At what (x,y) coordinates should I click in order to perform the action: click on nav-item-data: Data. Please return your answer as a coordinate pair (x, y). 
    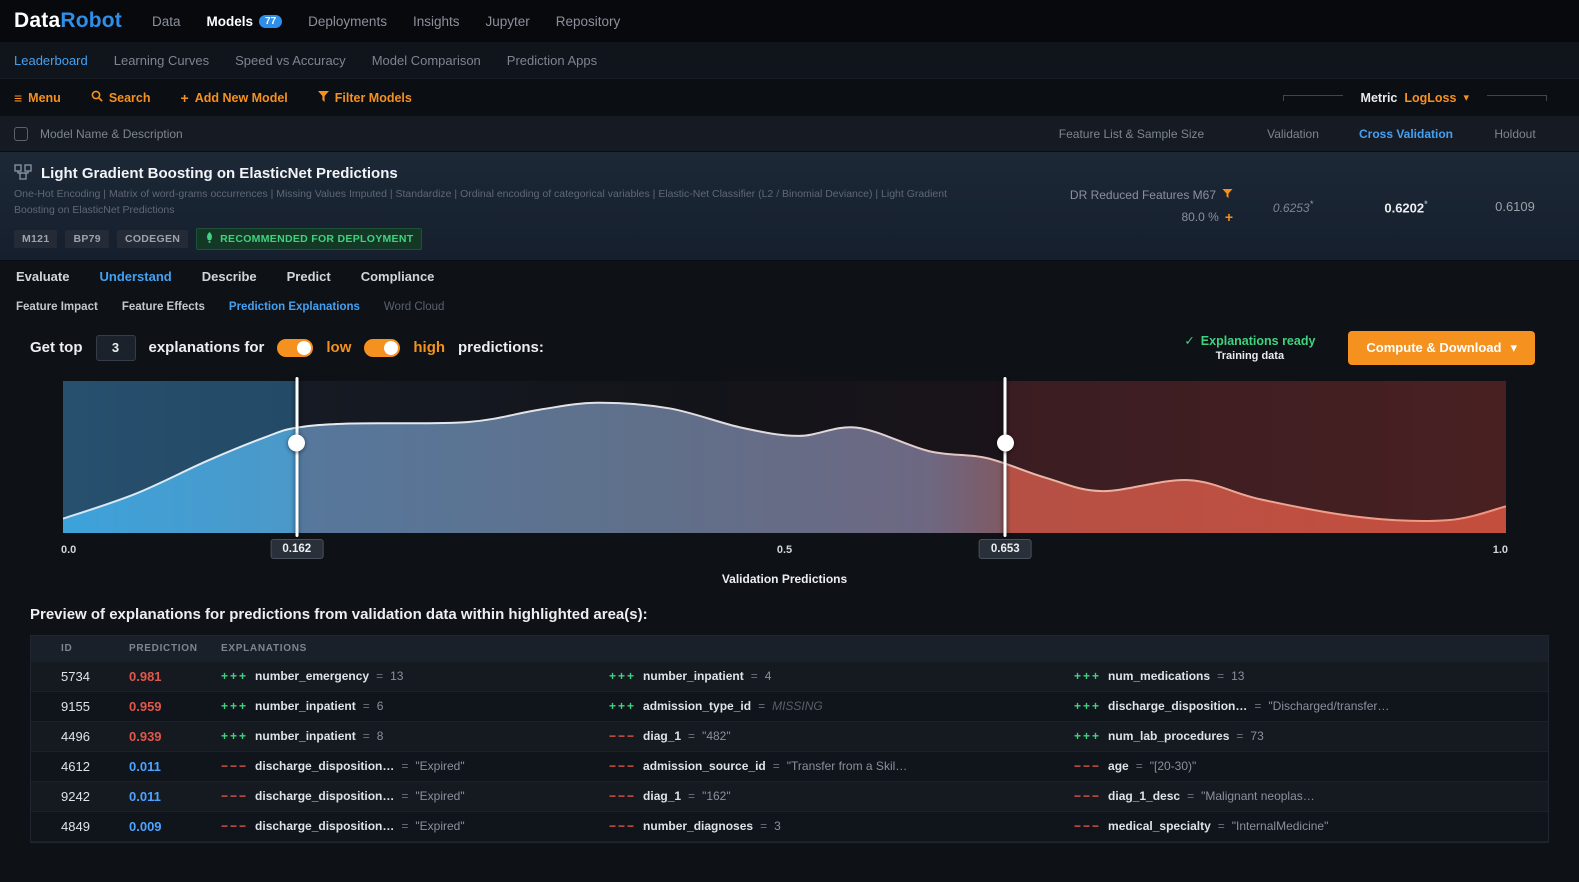
    Looking at the image, I should click on (166, 21).